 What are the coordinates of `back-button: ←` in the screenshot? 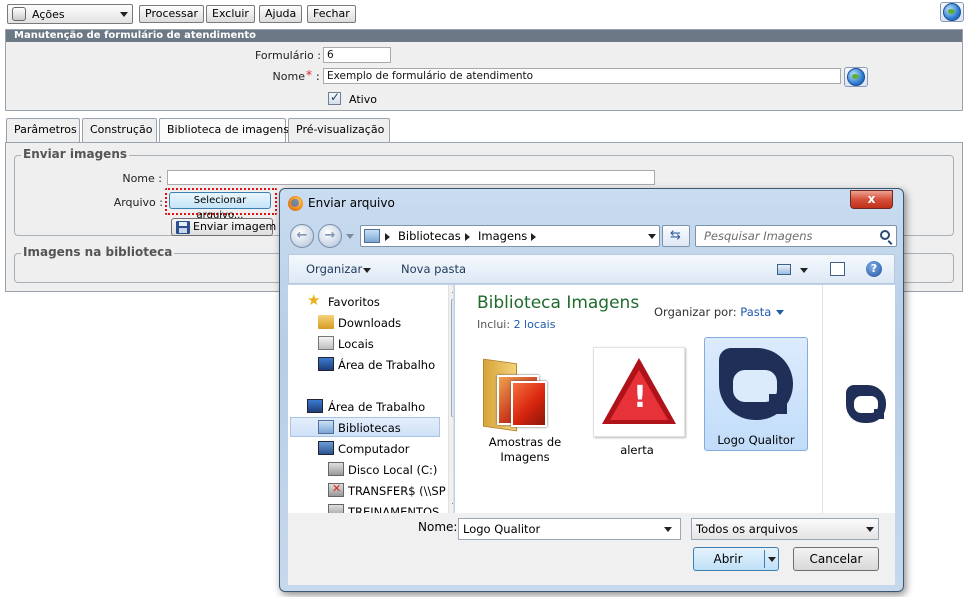 It's located at (302, 236).